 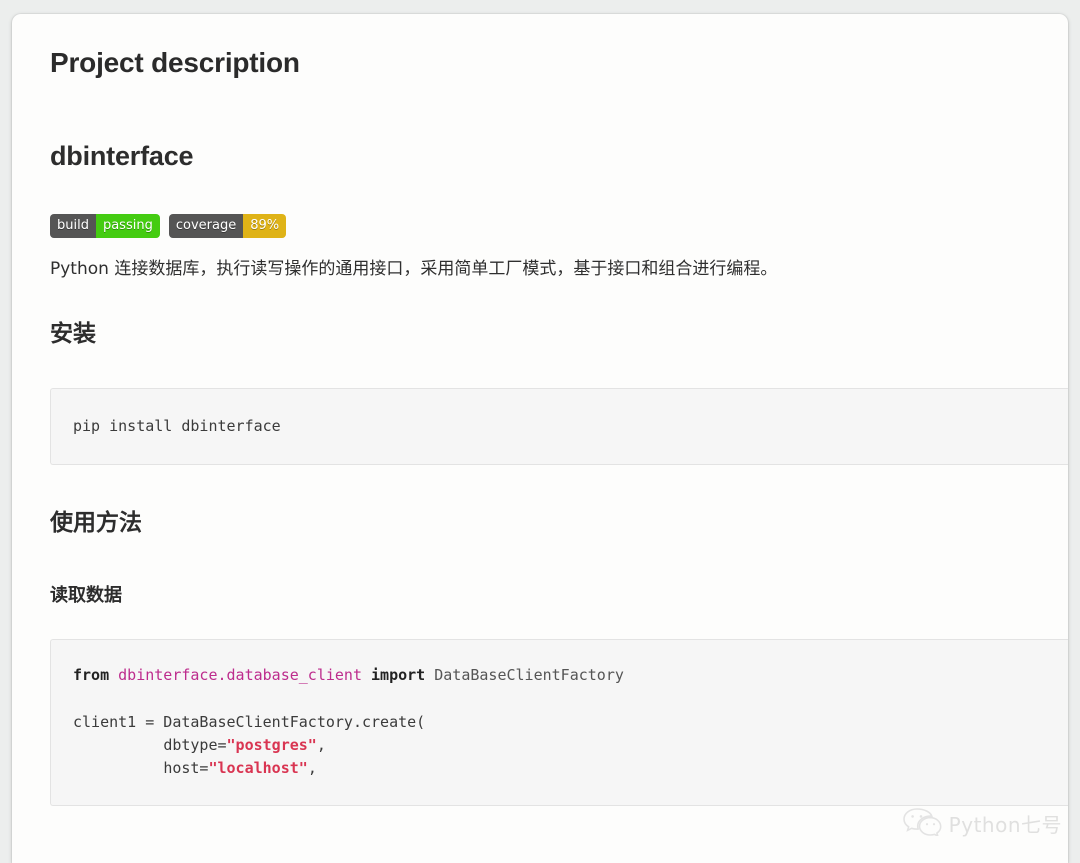 I want to click on build-badge: build passing, so click(x=105, y=225).